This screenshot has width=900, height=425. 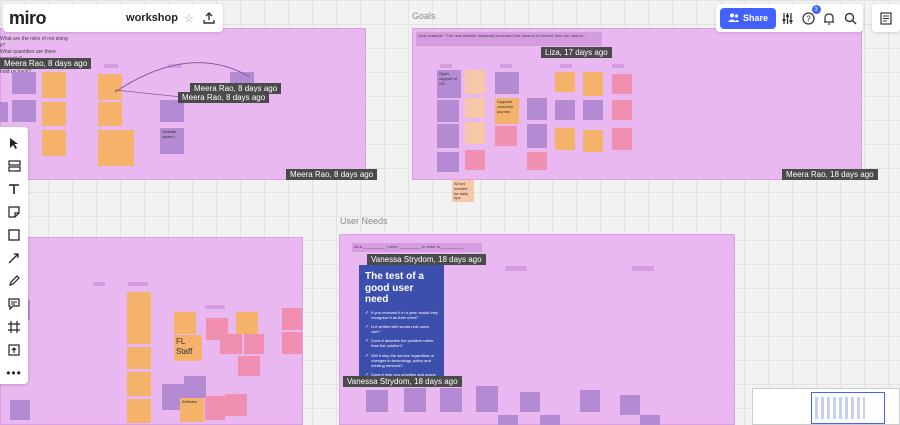 I want to click on tools-toolbar: •••, so click(x=14, y=255).